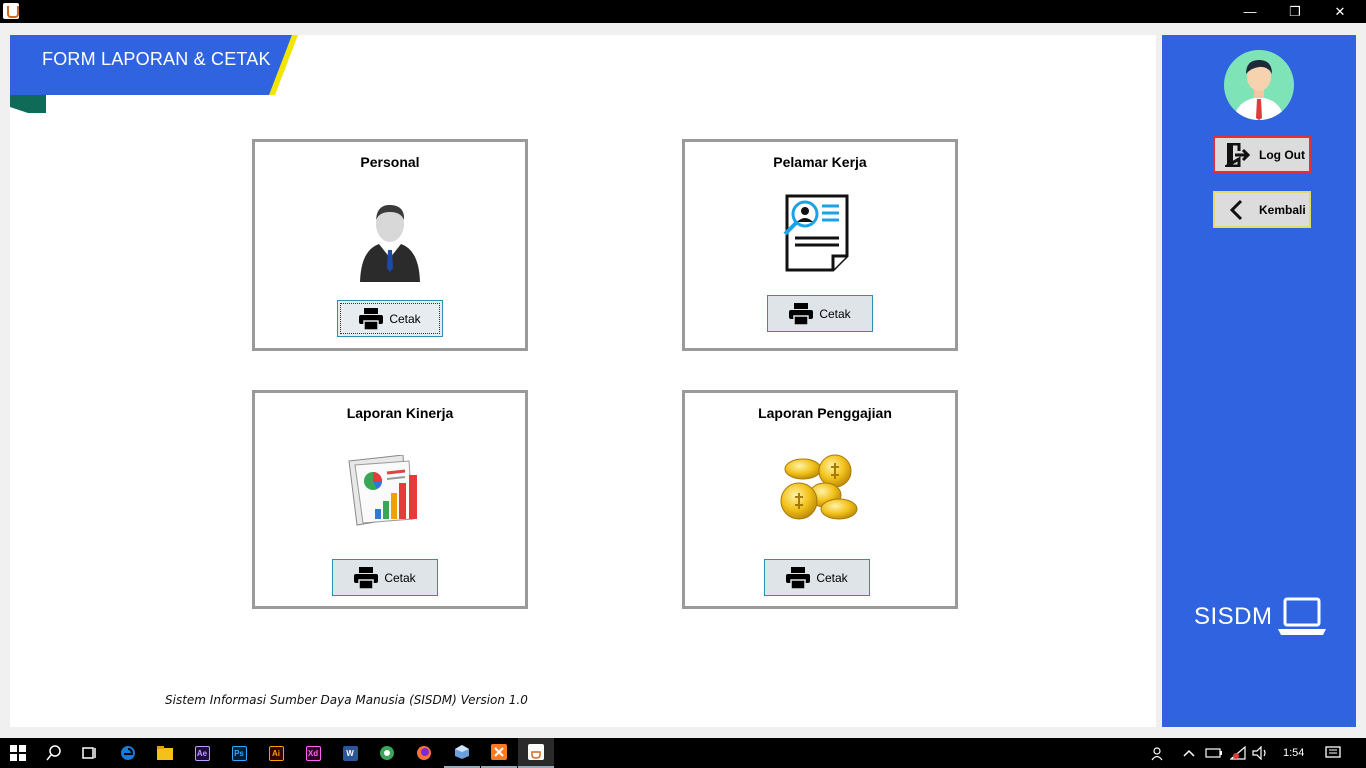 The width and height of the screenshot is (1366, 768). What do you see at coordinates (1282, 154) in the screenshot?
I see `logout-label: Log Out` at bounding box center [1282, 154].